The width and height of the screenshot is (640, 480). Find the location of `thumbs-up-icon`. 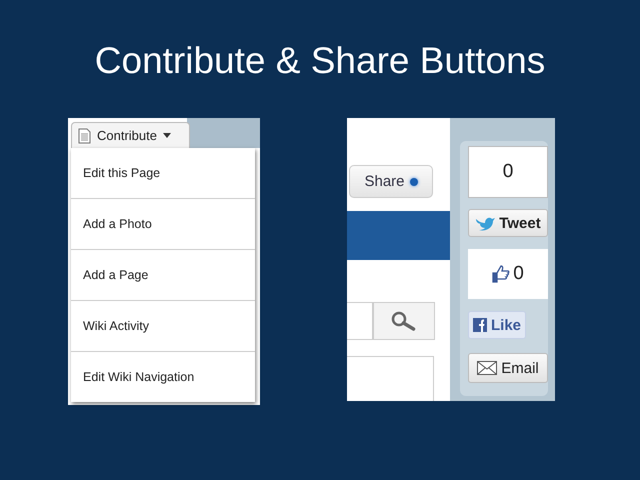

thumbs-up-icon is located at coordinates (501, 274).